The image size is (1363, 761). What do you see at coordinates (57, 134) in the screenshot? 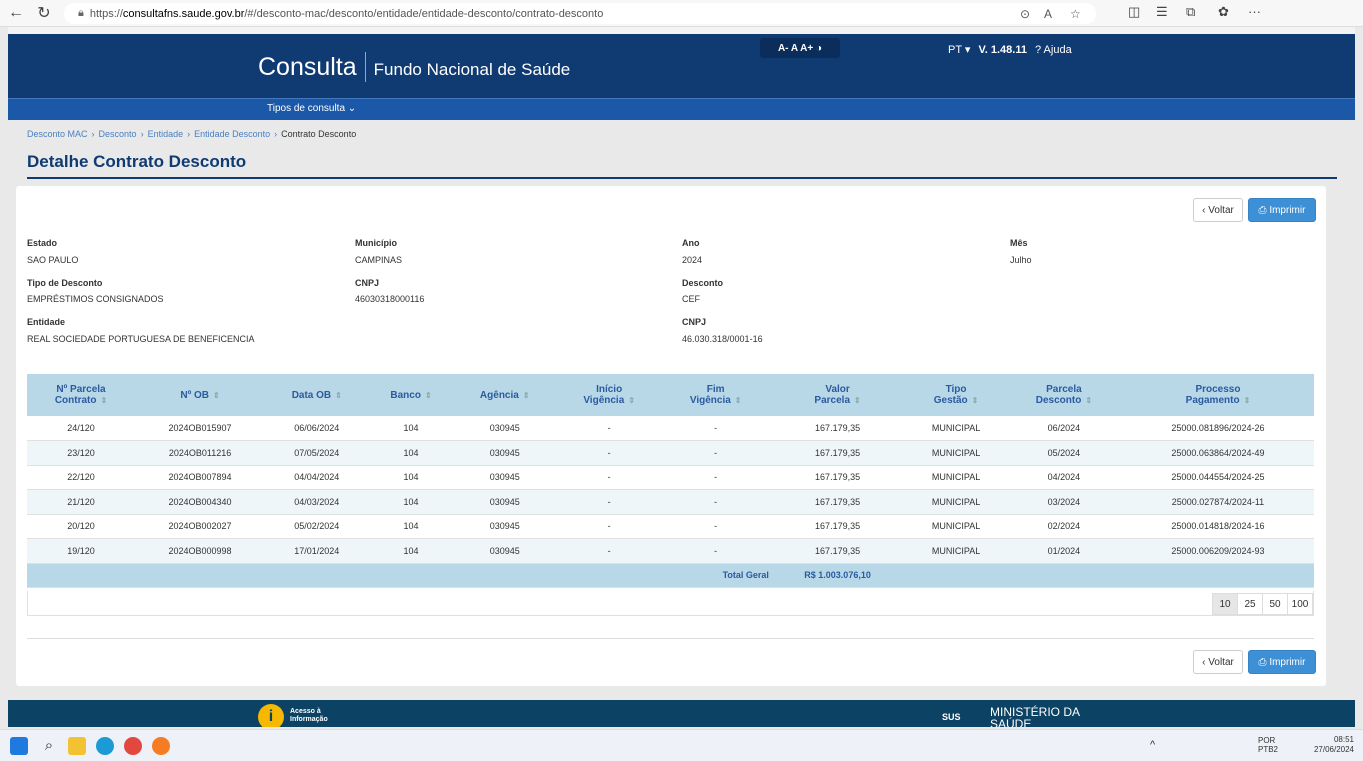
I see `breadcrumb-item: Desconto MAC` at bounding box center [57, 134].